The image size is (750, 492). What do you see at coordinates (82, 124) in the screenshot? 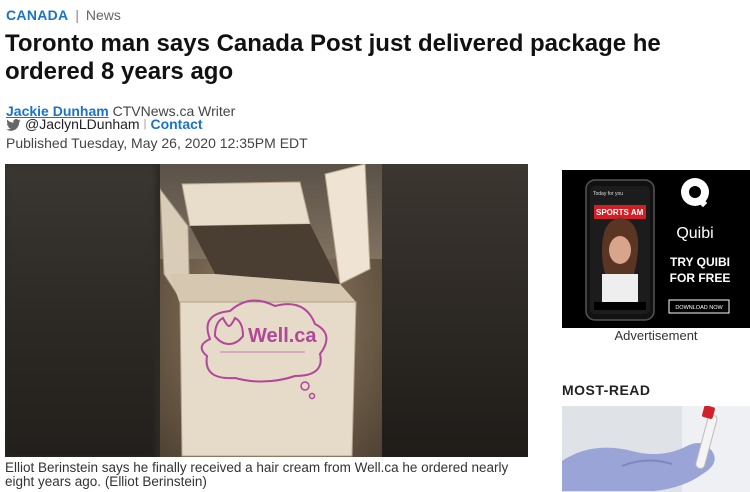
I see `twitter-handle-link: @JaclynLDunham` at bounding box center [82, 124].